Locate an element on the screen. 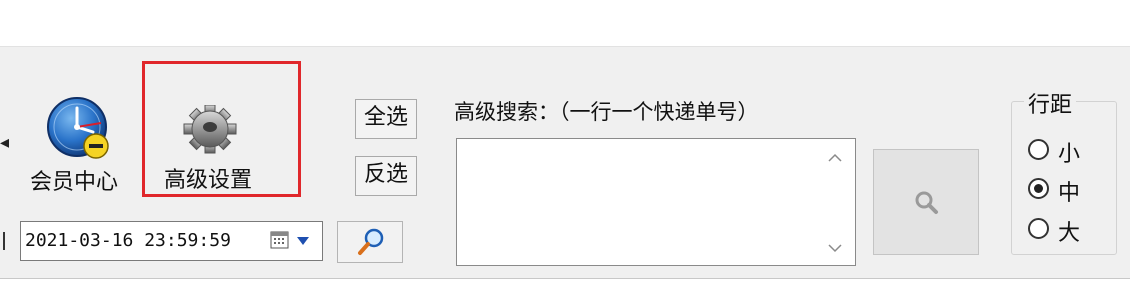 The image size is (1130, 287). chevron-down-icon is located at coordinates (303, 241).